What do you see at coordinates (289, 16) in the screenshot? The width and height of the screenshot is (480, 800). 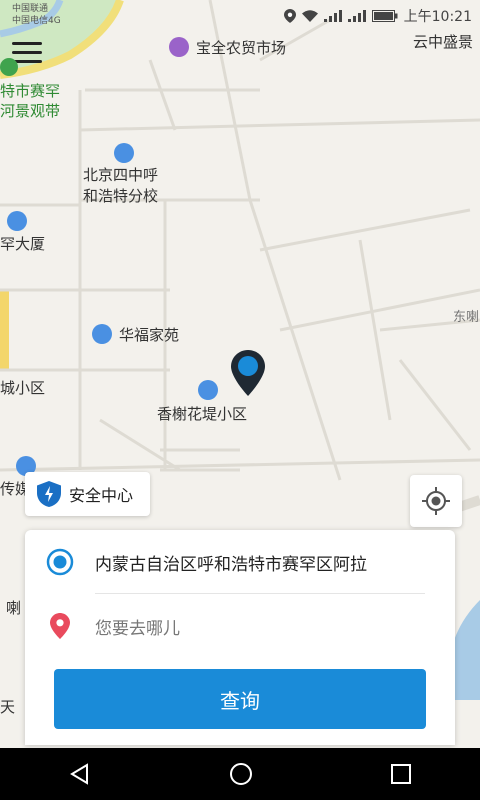 I see `location-status-icon` at bounding box center [289, 16].